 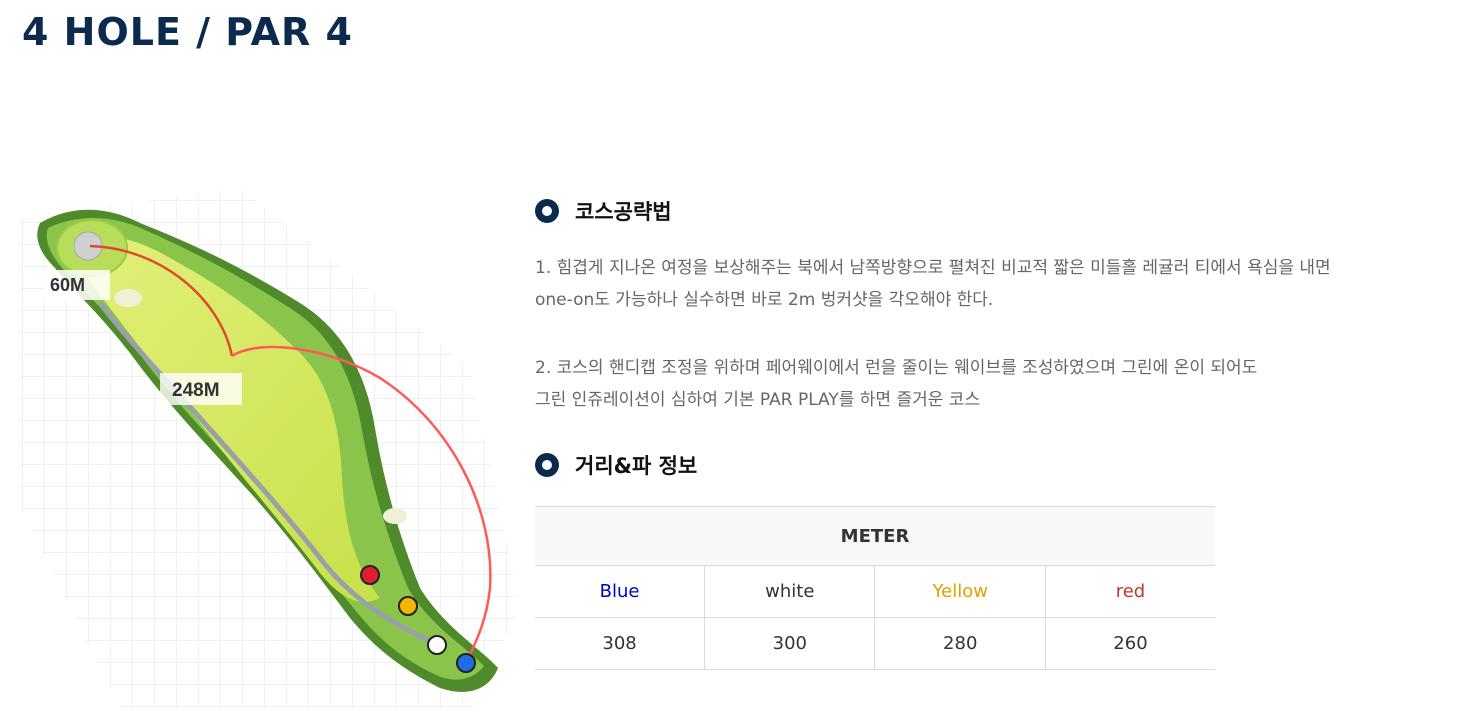 What do you see at coordinates (1130, 643) in the screenshot?
I see `distance-red: 260` at bounding box center [1130, 643].